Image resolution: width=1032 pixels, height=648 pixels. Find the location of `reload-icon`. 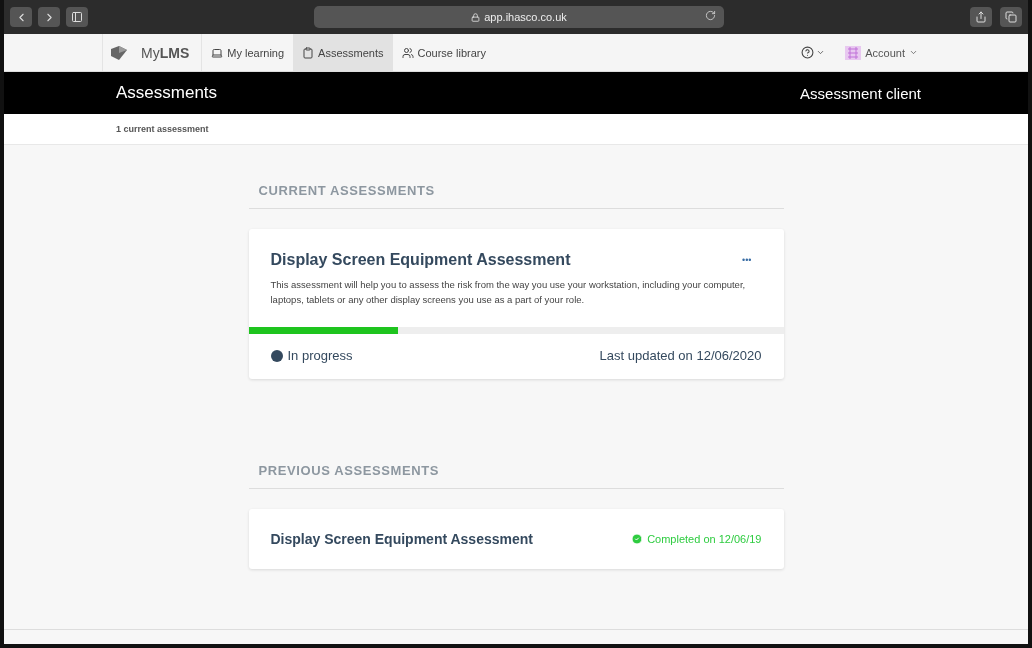

reload-icon is located at coordinates (710, 15).